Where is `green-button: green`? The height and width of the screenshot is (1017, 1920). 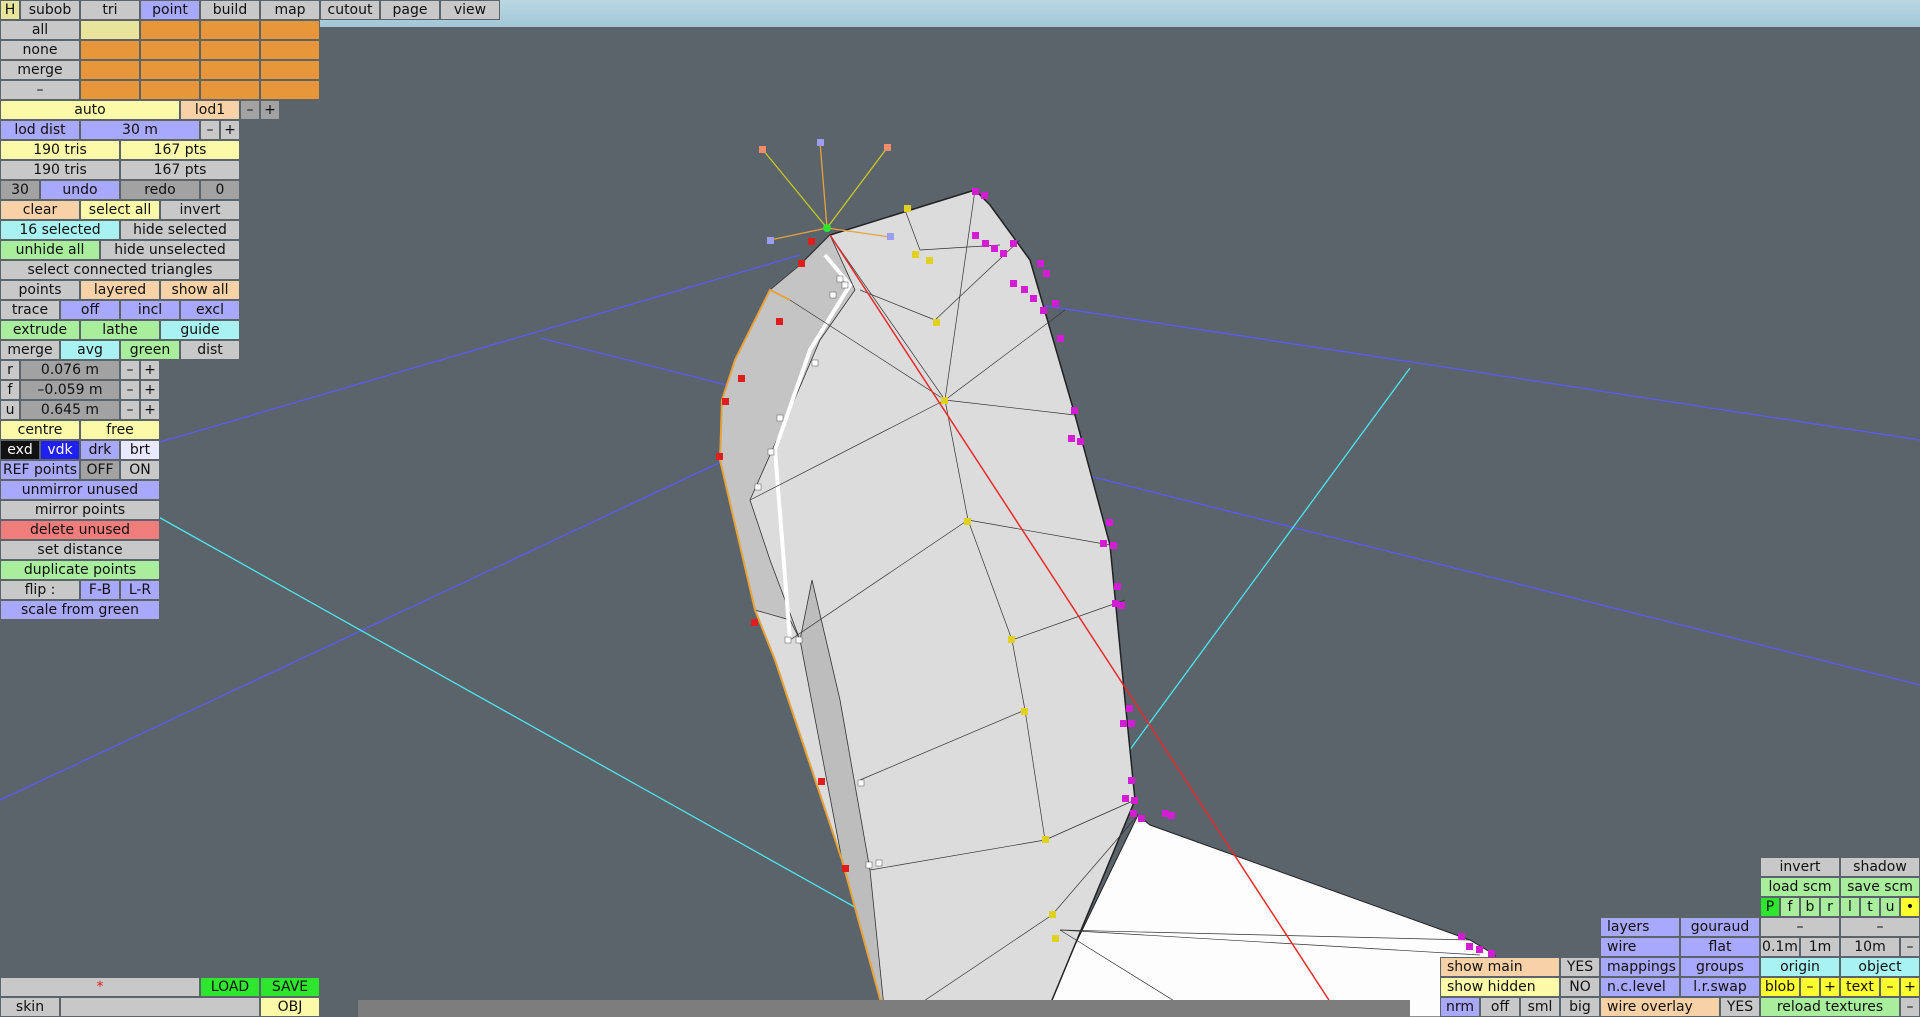
green-button: green is located at coordinates (150, 350).